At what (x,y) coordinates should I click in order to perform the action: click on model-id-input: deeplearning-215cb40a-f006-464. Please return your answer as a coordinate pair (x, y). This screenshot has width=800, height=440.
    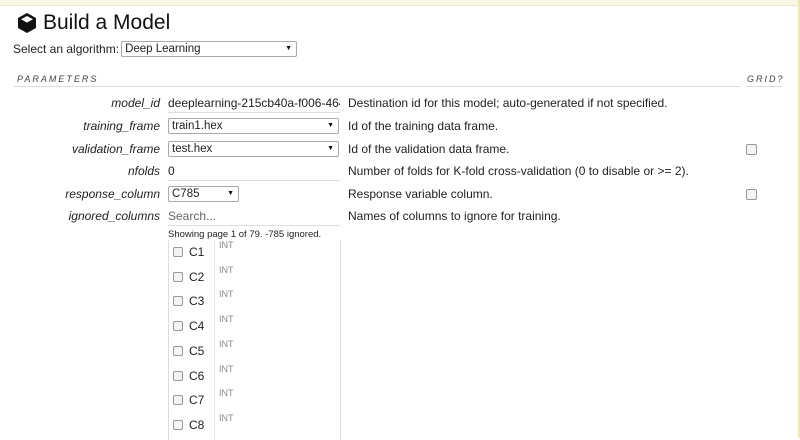
    Looking at the image, I should click on (254, 103).